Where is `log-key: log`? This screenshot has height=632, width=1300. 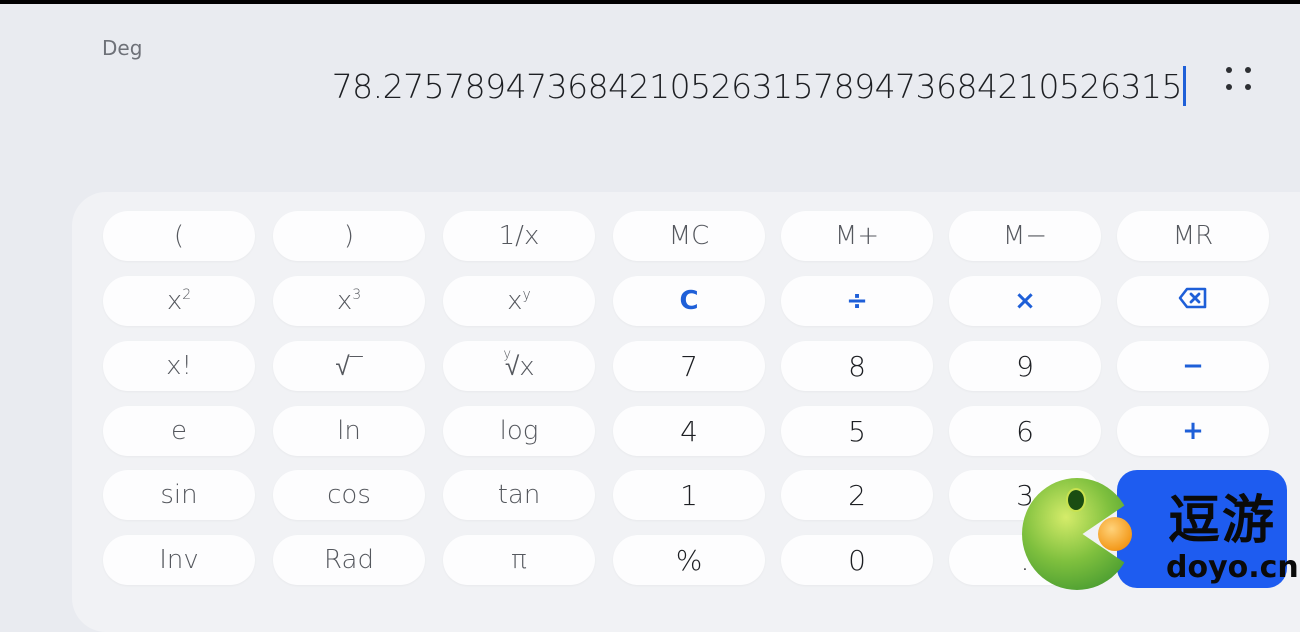
log-key: log is located at coordinates (519, 431).